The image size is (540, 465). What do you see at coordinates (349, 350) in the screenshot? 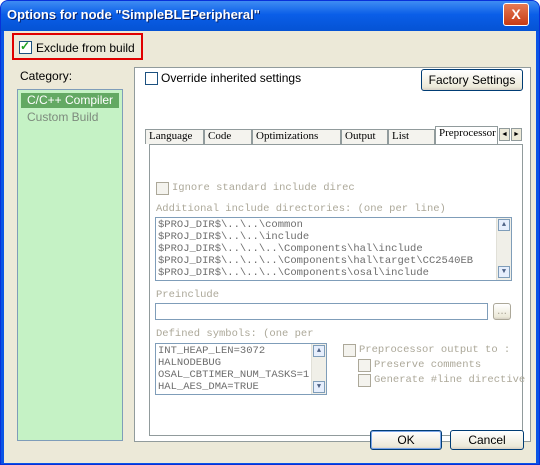
I see `preprocessor-output-checkbox` at bounding box center [349, 350].